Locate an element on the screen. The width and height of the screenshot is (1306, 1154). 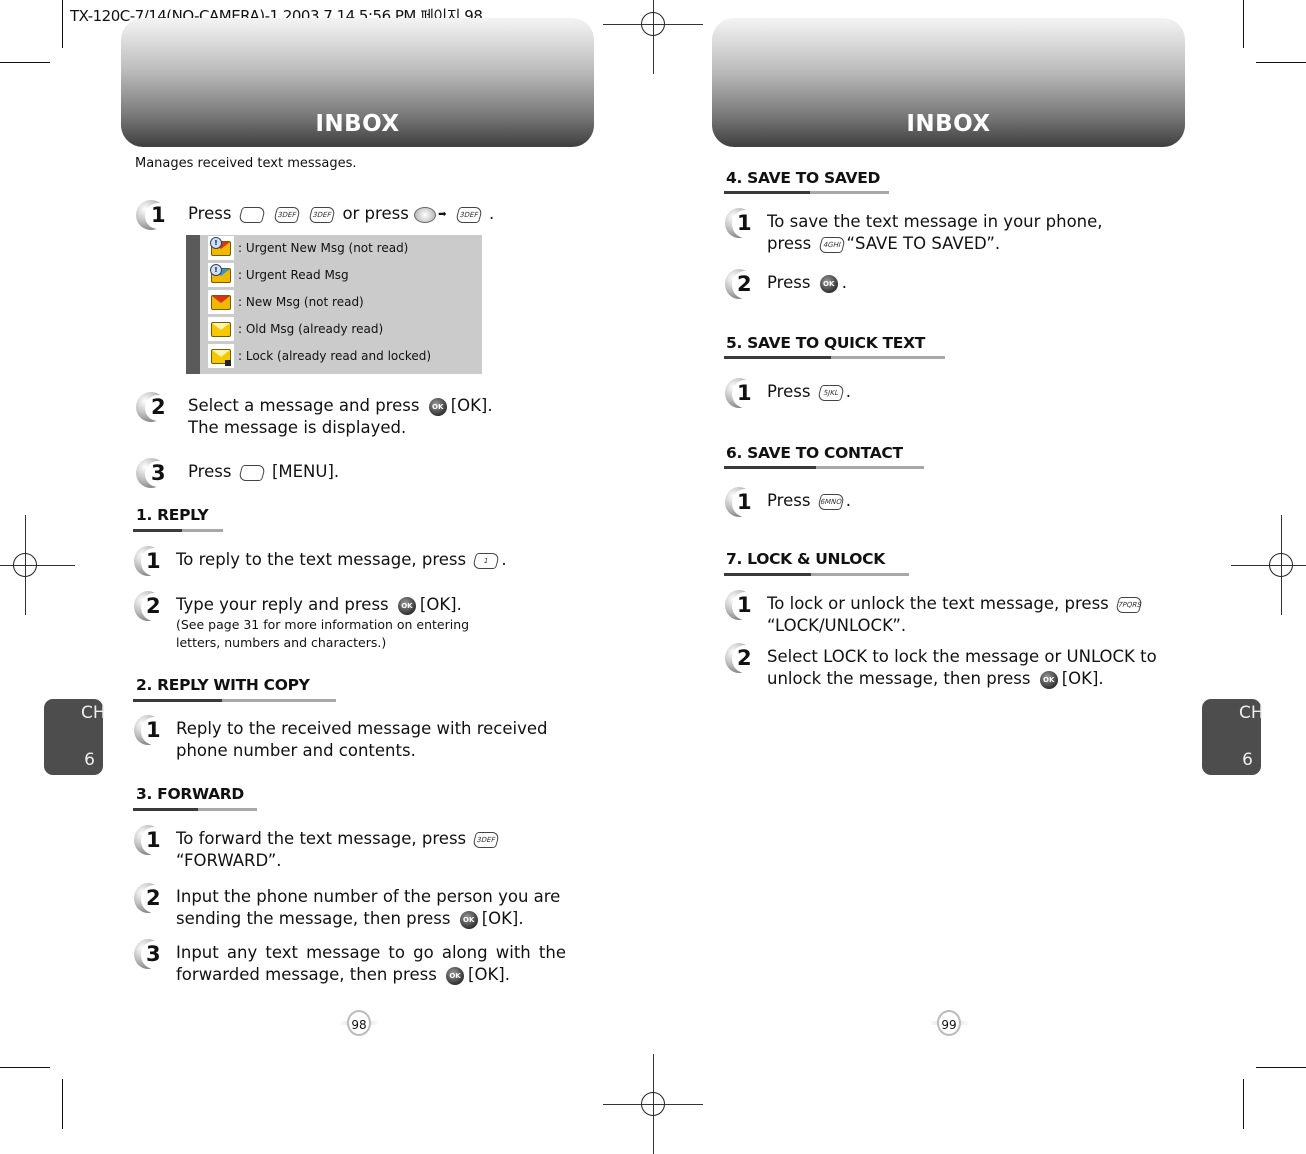
step-3: 3 Press [MENU]. is located at coordinates (237, 473).